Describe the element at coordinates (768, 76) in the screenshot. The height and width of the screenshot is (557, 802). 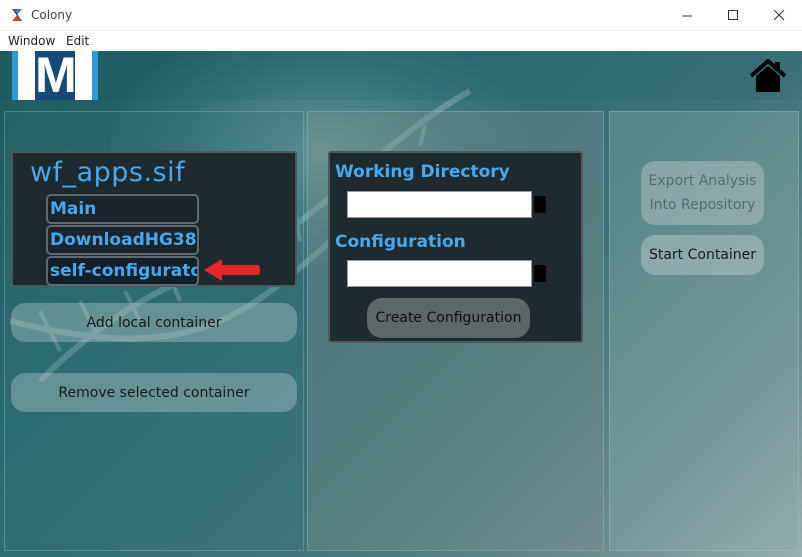
I see `home-icon` at that location.